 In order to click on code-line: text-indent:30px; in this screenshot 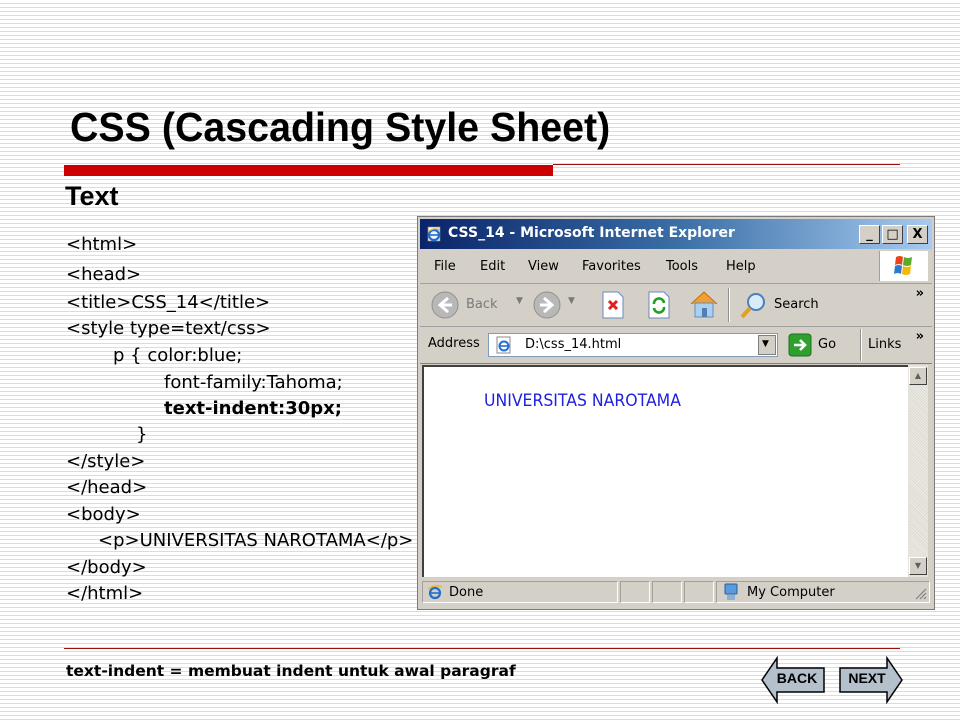, I will do `click(253, 408)`.